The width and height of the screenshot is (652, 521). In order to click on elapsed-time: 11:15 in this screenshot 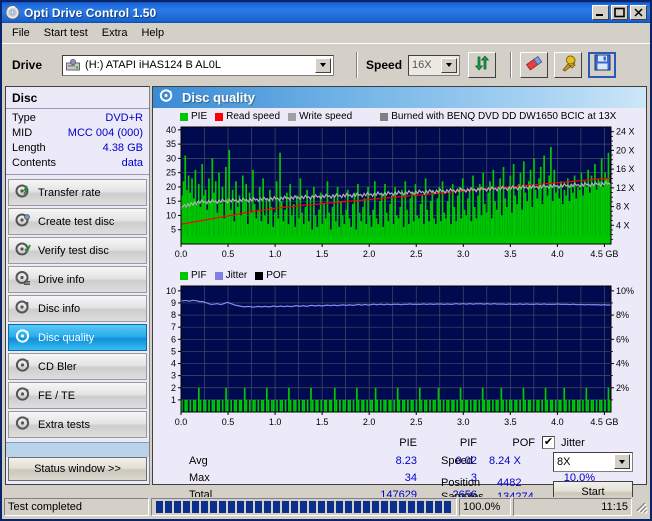, I will do `click(572, 507)`.